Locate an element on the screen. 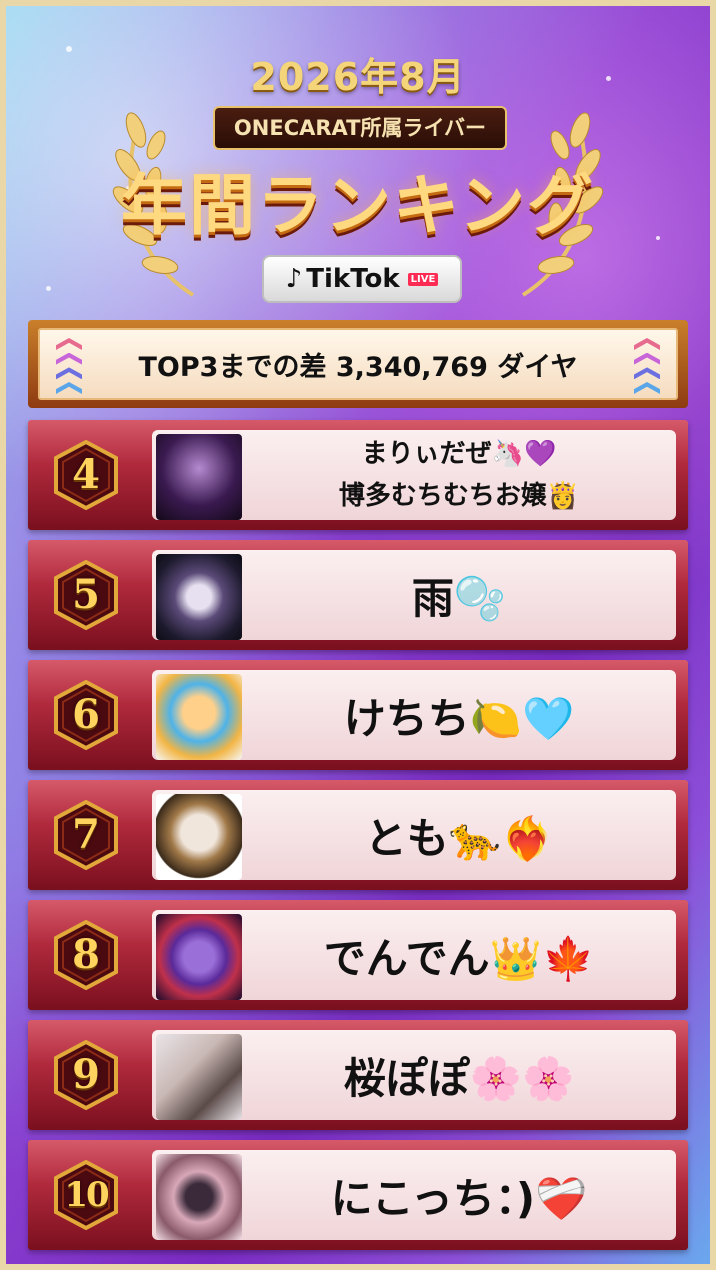 Image resolution: width=716 pixels, height=1270 pixels. streamer-name: まりぃだぜ🦄💜 博多むちむちお嬢👸 is located at coordinates (459, 475).